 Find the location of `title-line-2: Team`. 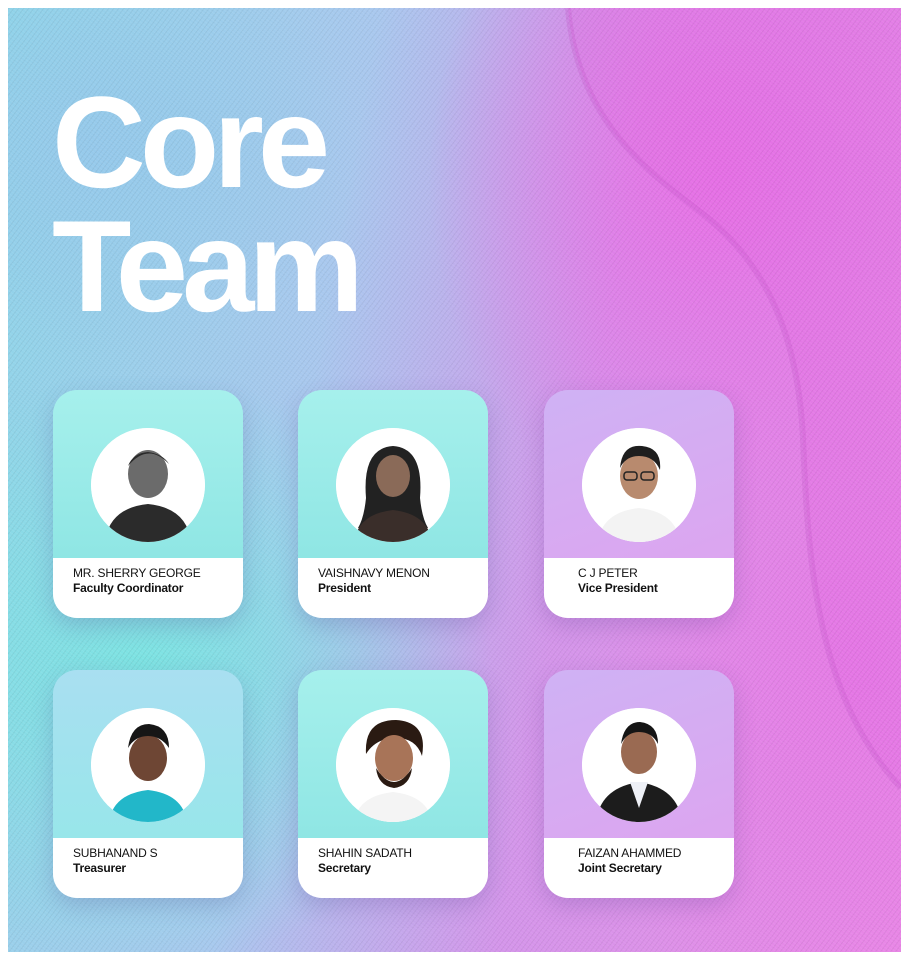

title-line-2: Team is located at coordinates (208, 266).